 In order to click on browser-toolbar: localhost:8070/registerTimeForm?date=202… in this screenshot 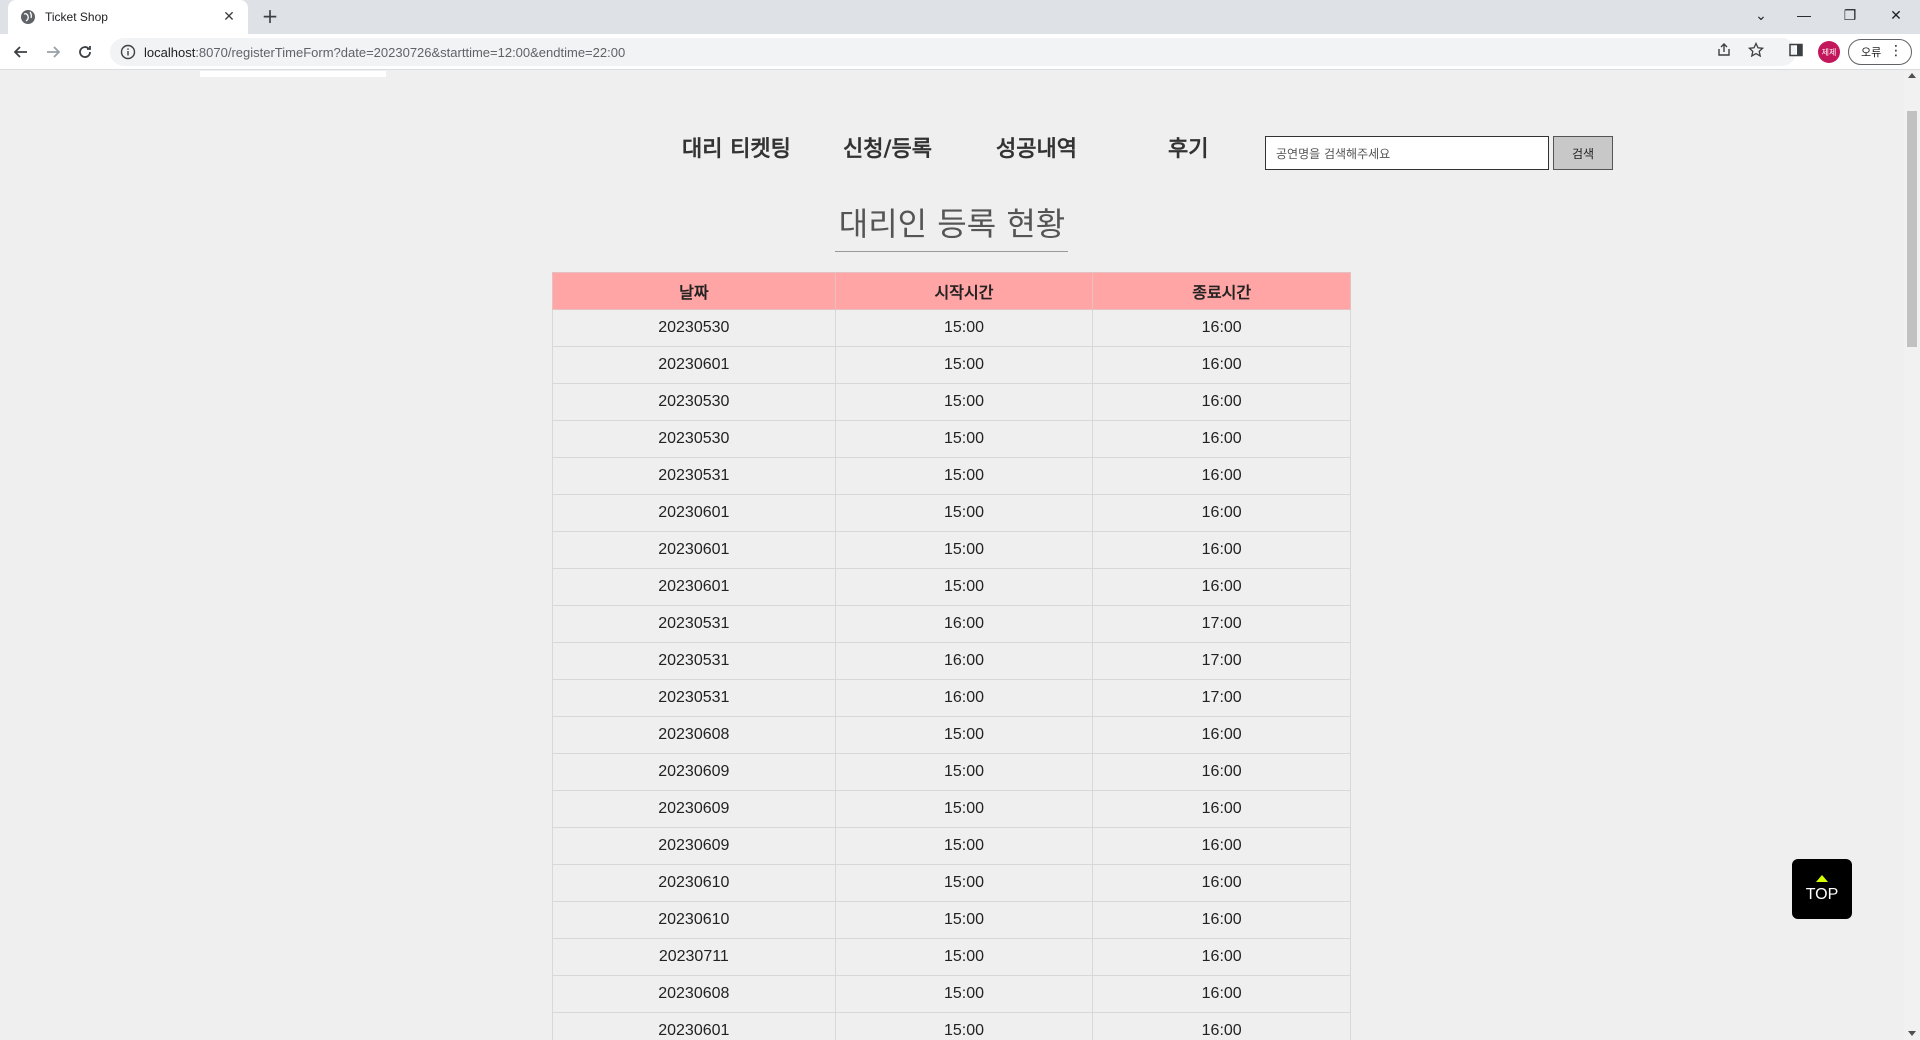, I will do `click(960, 52)`.